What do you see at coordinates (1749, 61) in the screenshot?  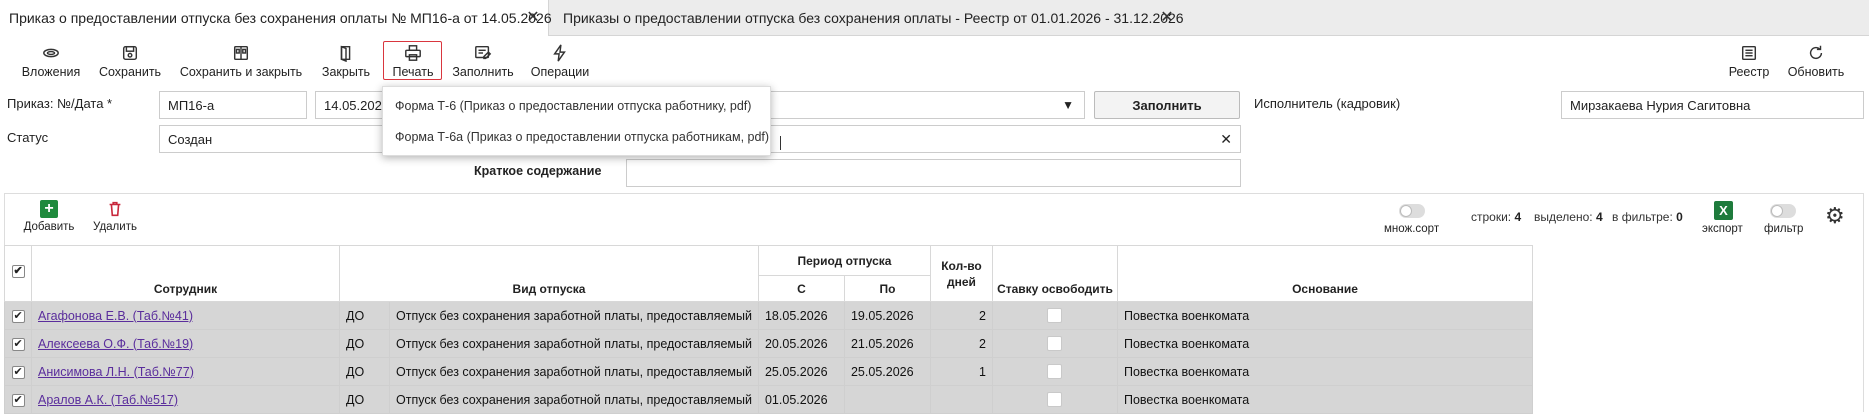 I see `registry-button: Реестр` at bounding box center [1749, 61].